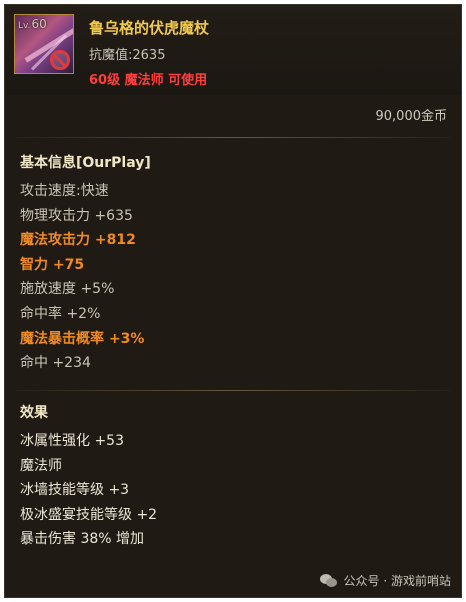 This screenshot has width=466, height=602. What do you see at coordinates (75, 490) in the screenshot?
I see `effect-row: 冰墙技能等级 +3` at bounding box center [75, 490].